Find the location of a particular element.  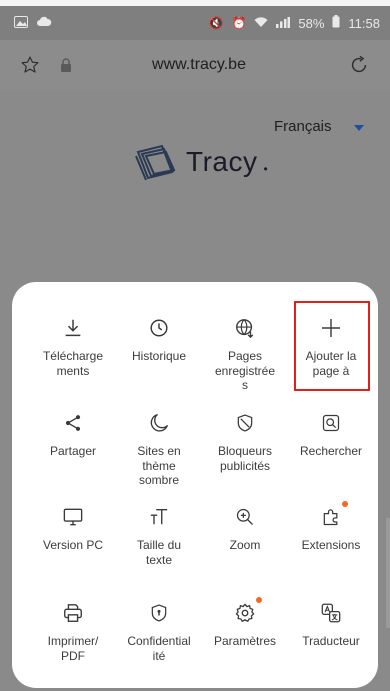

status-bar: 🔇 ⏰ 58% 11:58 is located at coordinates (195, 23).